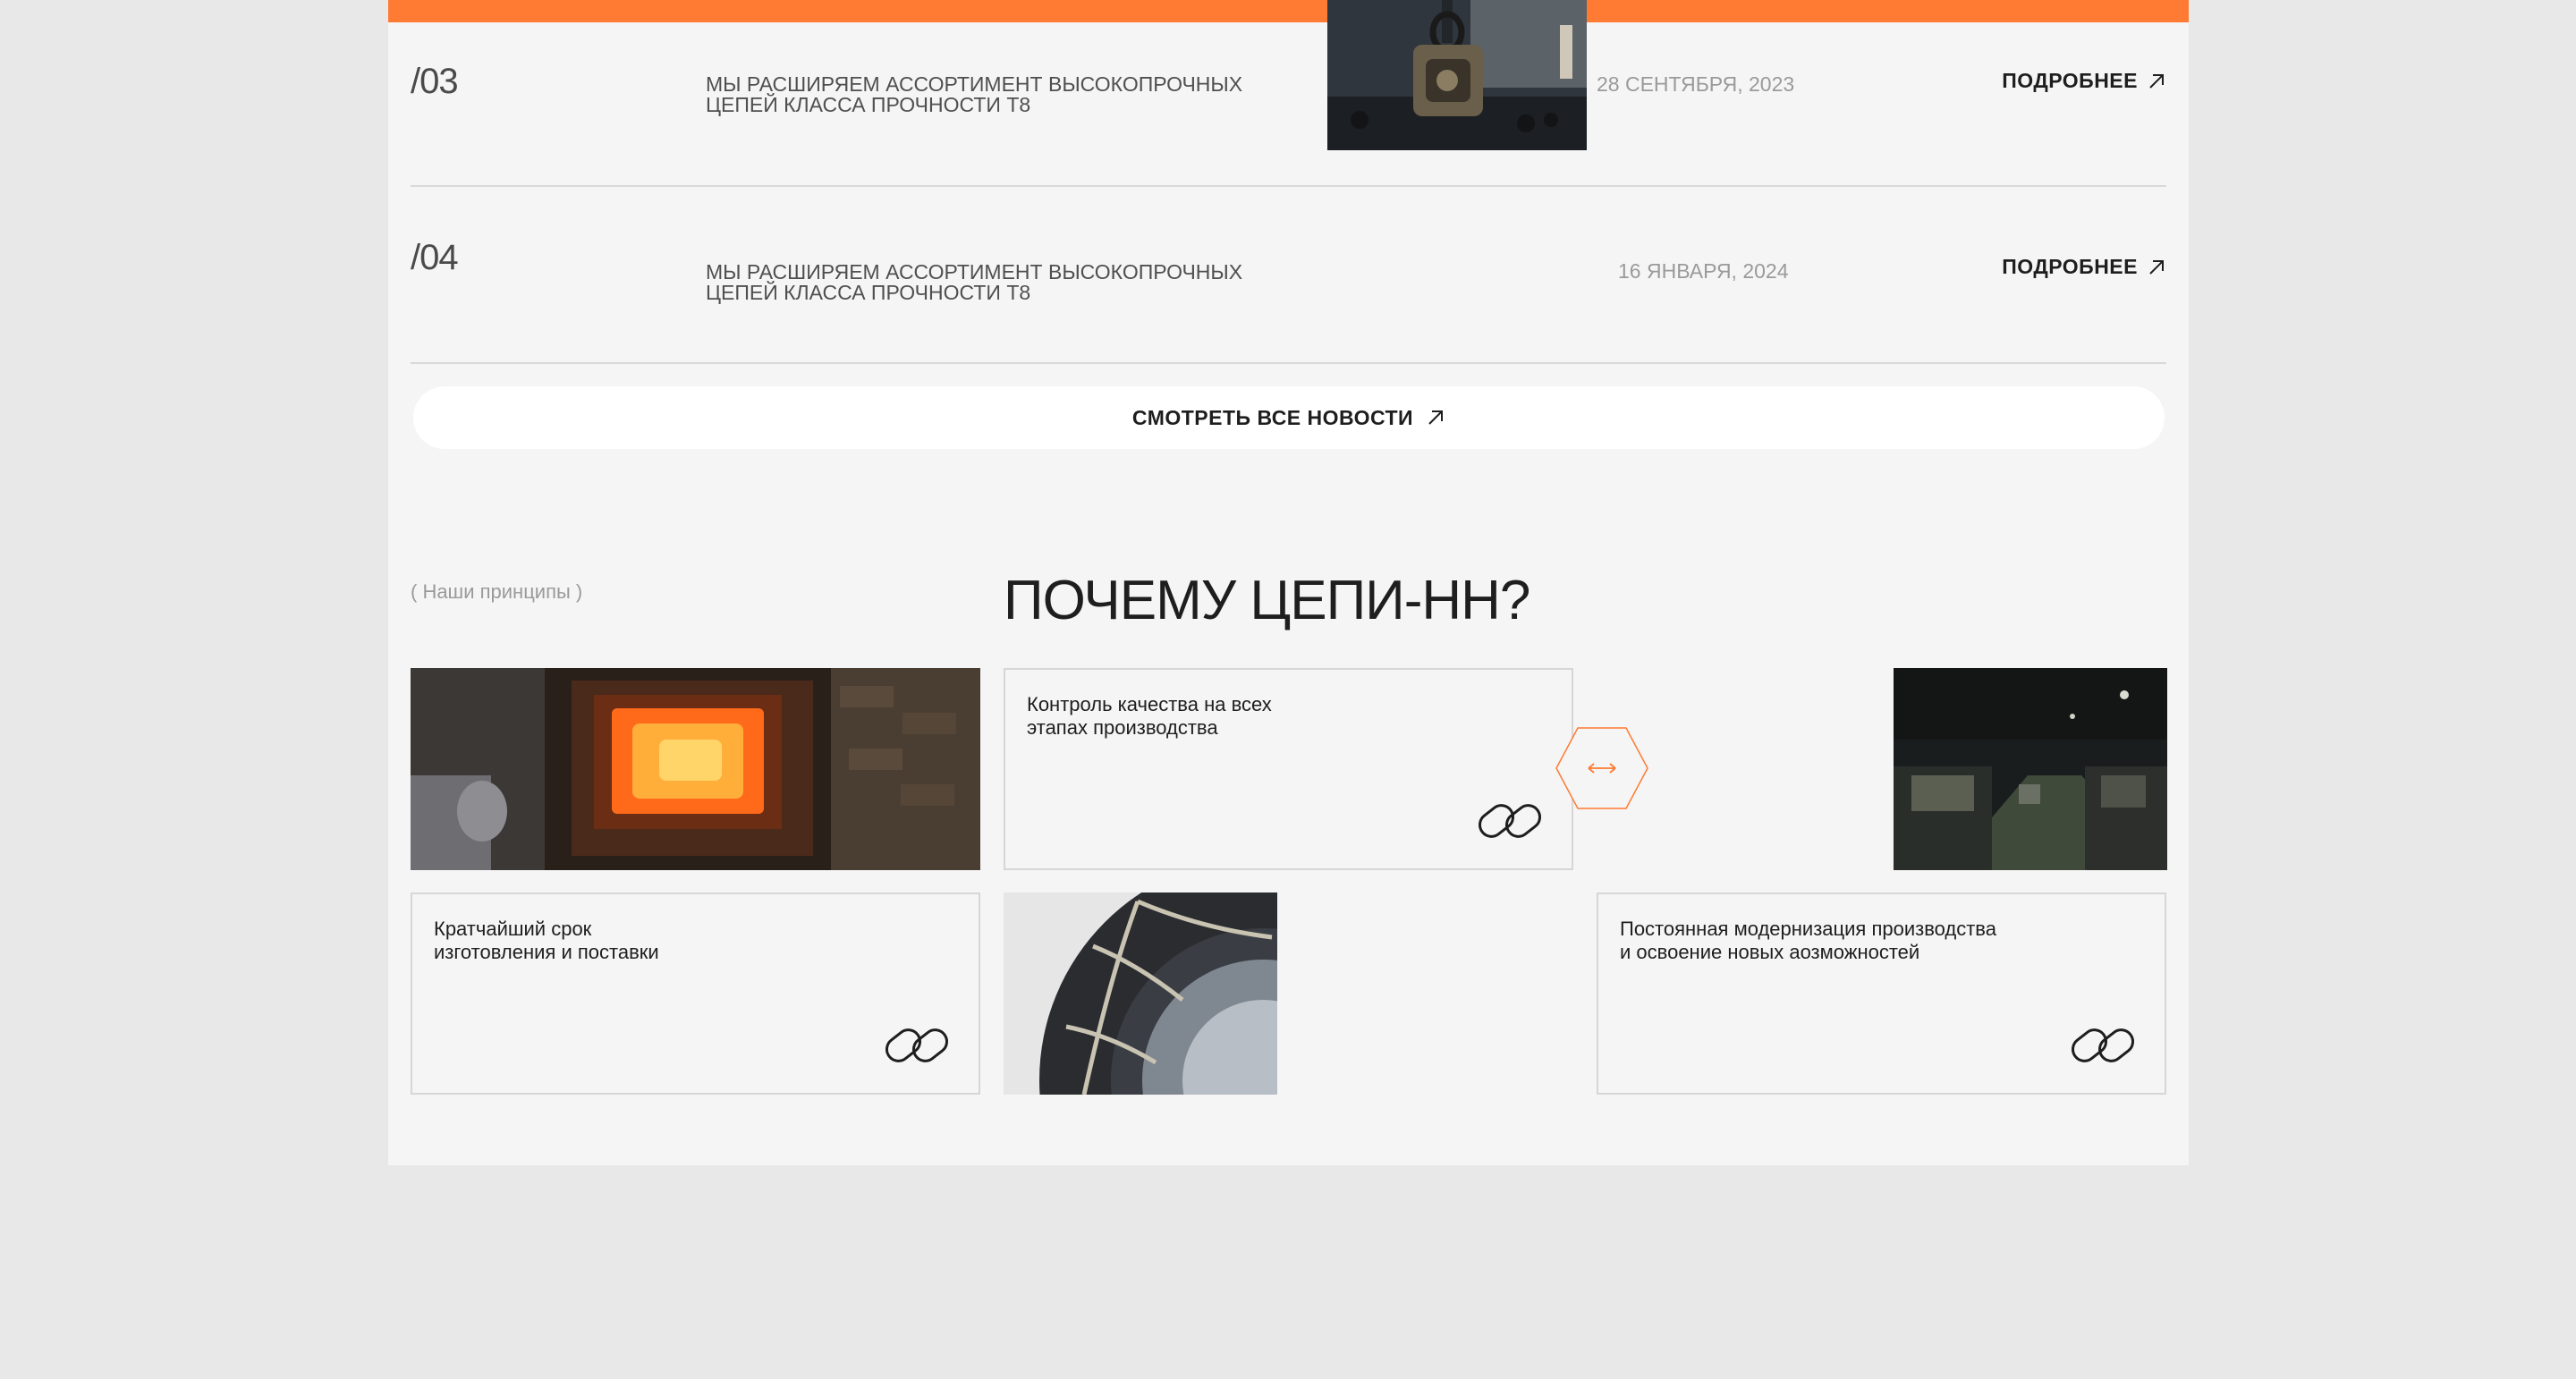 The height and width of the screenshot is (1379, 2576). What do you see at coordinates (1703, 271) in the screenshot?
I see `news-date: 16 ЯНВАРЯ, 2024` at bounding box center [1703, 271].